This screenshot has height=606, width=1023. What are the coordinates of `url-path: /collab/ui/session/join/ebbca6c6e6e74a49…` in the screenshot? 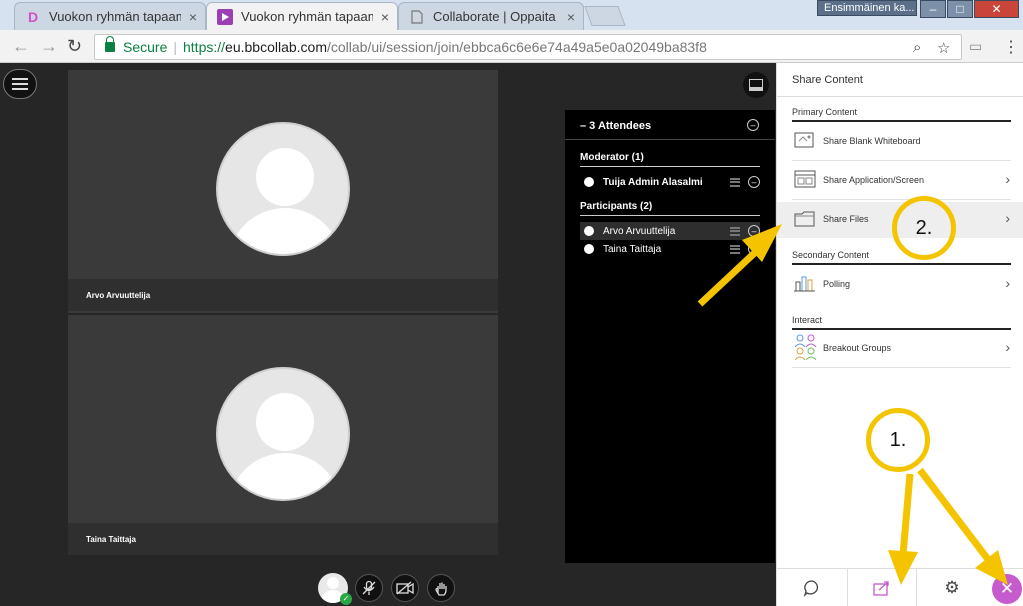 It's located at (516, 47).